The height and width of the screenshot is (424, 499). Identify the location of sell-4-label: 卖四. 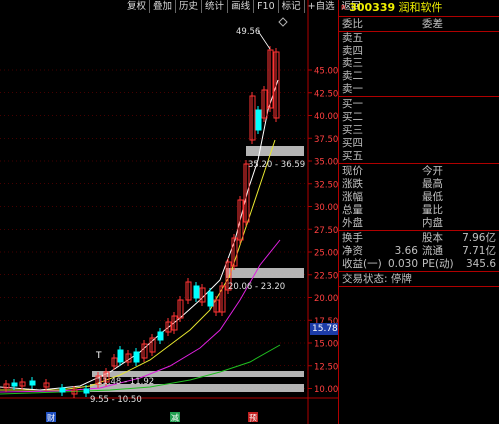
(352, 51).